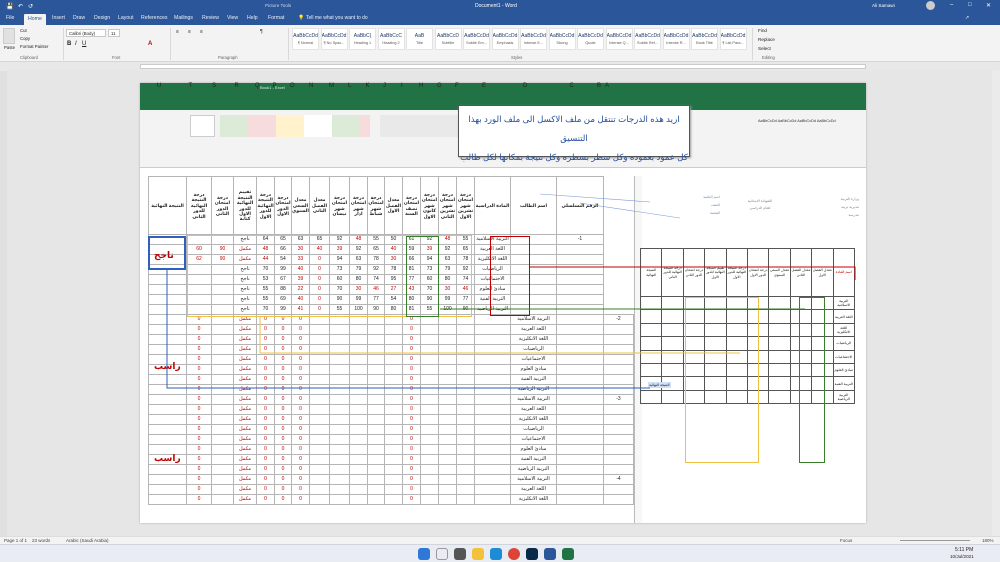 This screenshot has width=1000, height=562. What do you see at coordinates (87, 540) in the screenshot?
I see `language-indicator: Arabic (Saudi Arabia)` at bounding box center [87, 540].